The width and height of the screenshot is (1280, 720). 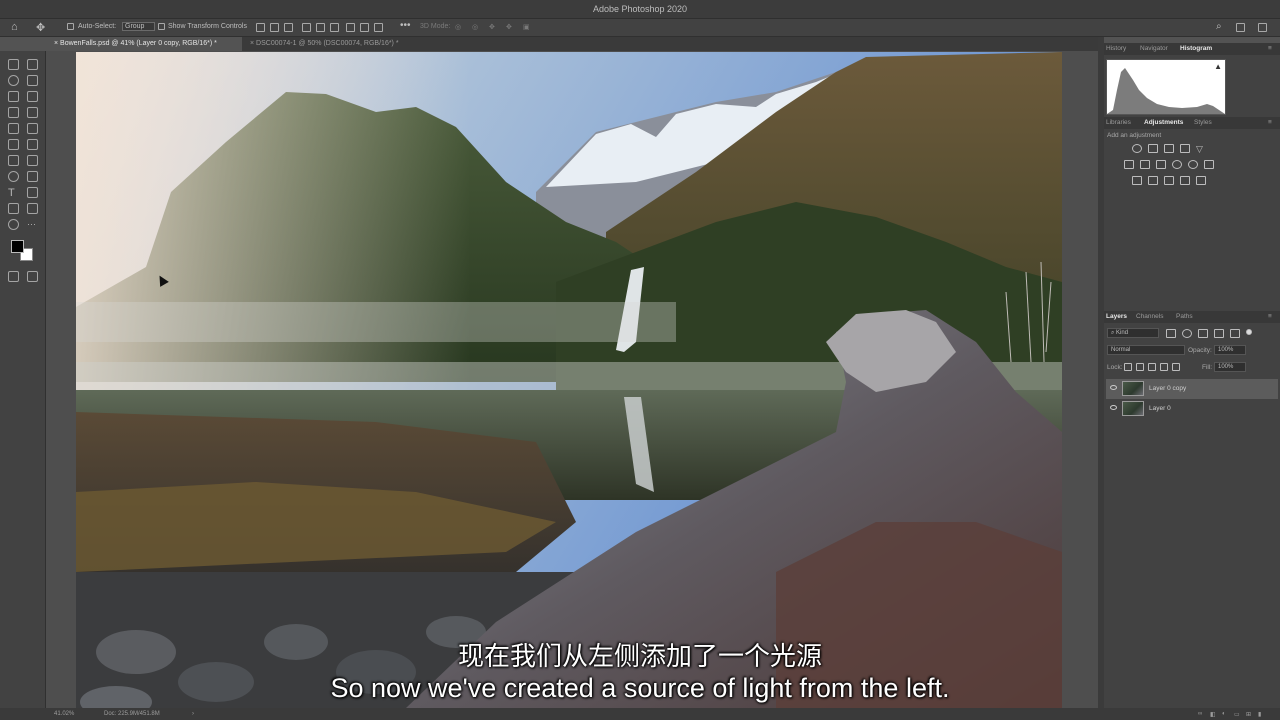 What do you see at coordinates (1192, 409) in the screenshot?
I see `layer-row: Layer 0` at bounding box center [1192, 409].